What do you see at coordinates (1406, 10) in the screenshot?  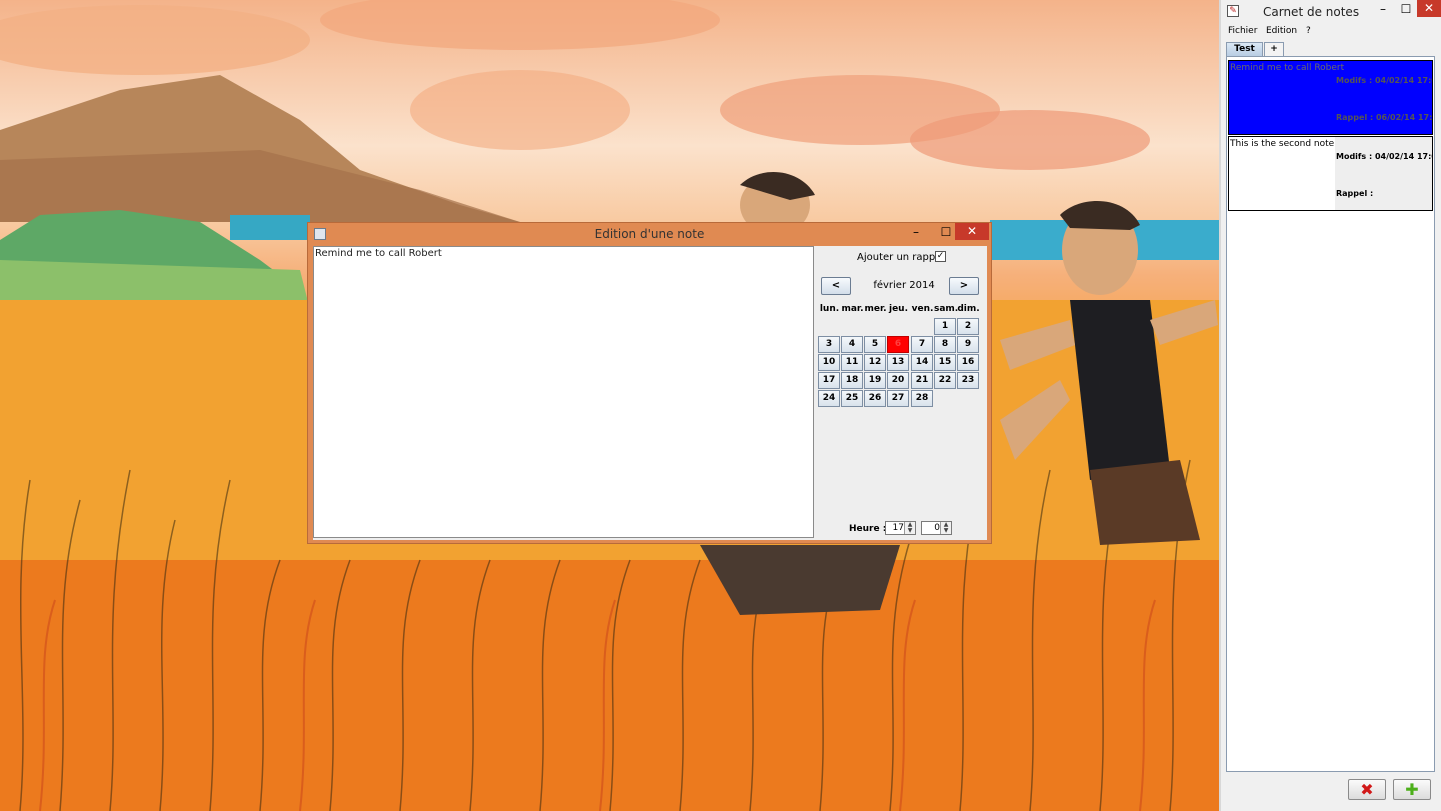 I see `maximize-button: ☐` at bounding box center [1406, 10].